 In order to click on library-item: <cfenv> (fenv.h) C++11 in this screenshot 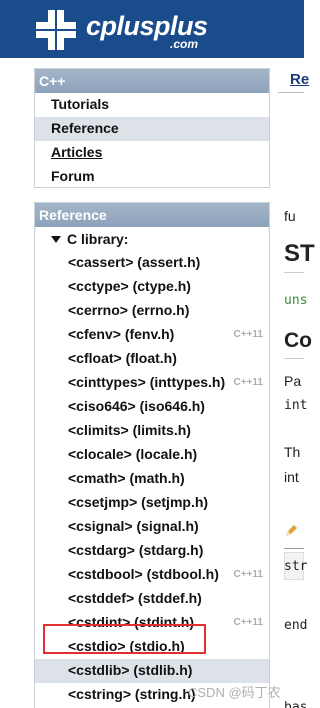, I will do `click(152, 335)`.